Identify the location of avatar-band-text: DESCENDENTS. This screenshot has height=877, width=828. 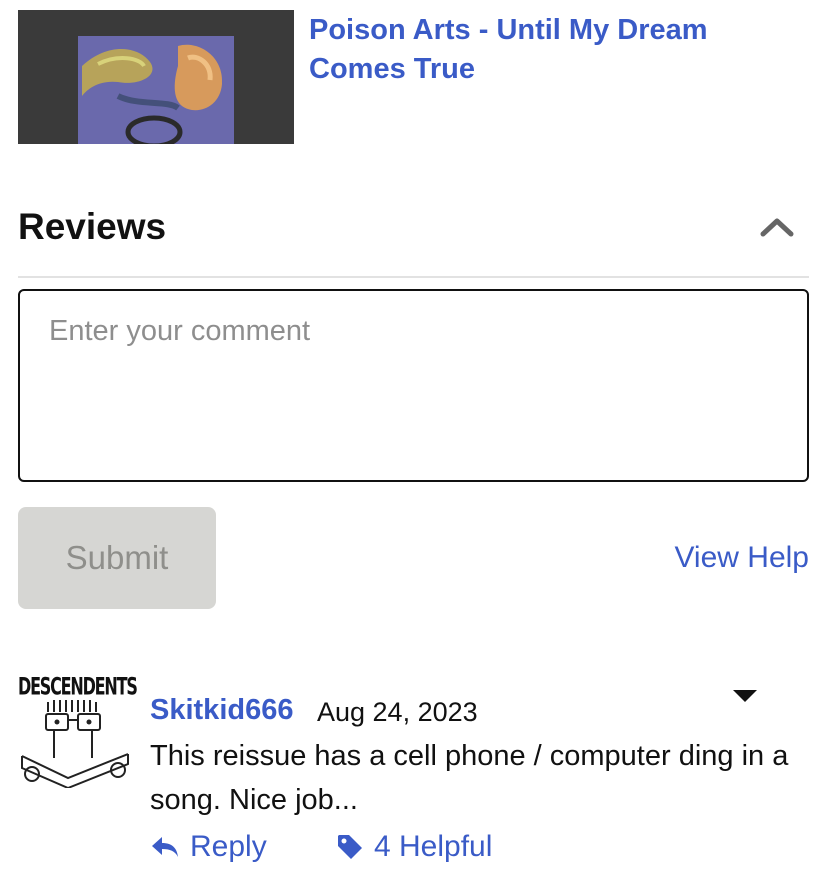
(78, 686).